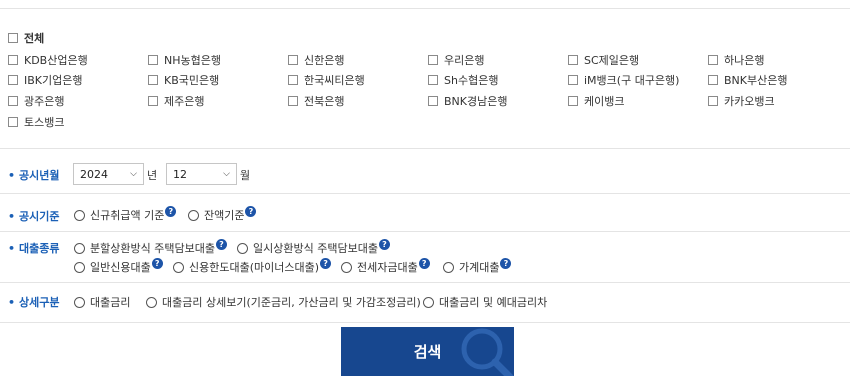 This screenshot has width=850, height=376. I want to click on bank-checkbox-citi: 한국씨티은행, so click(326, 80).